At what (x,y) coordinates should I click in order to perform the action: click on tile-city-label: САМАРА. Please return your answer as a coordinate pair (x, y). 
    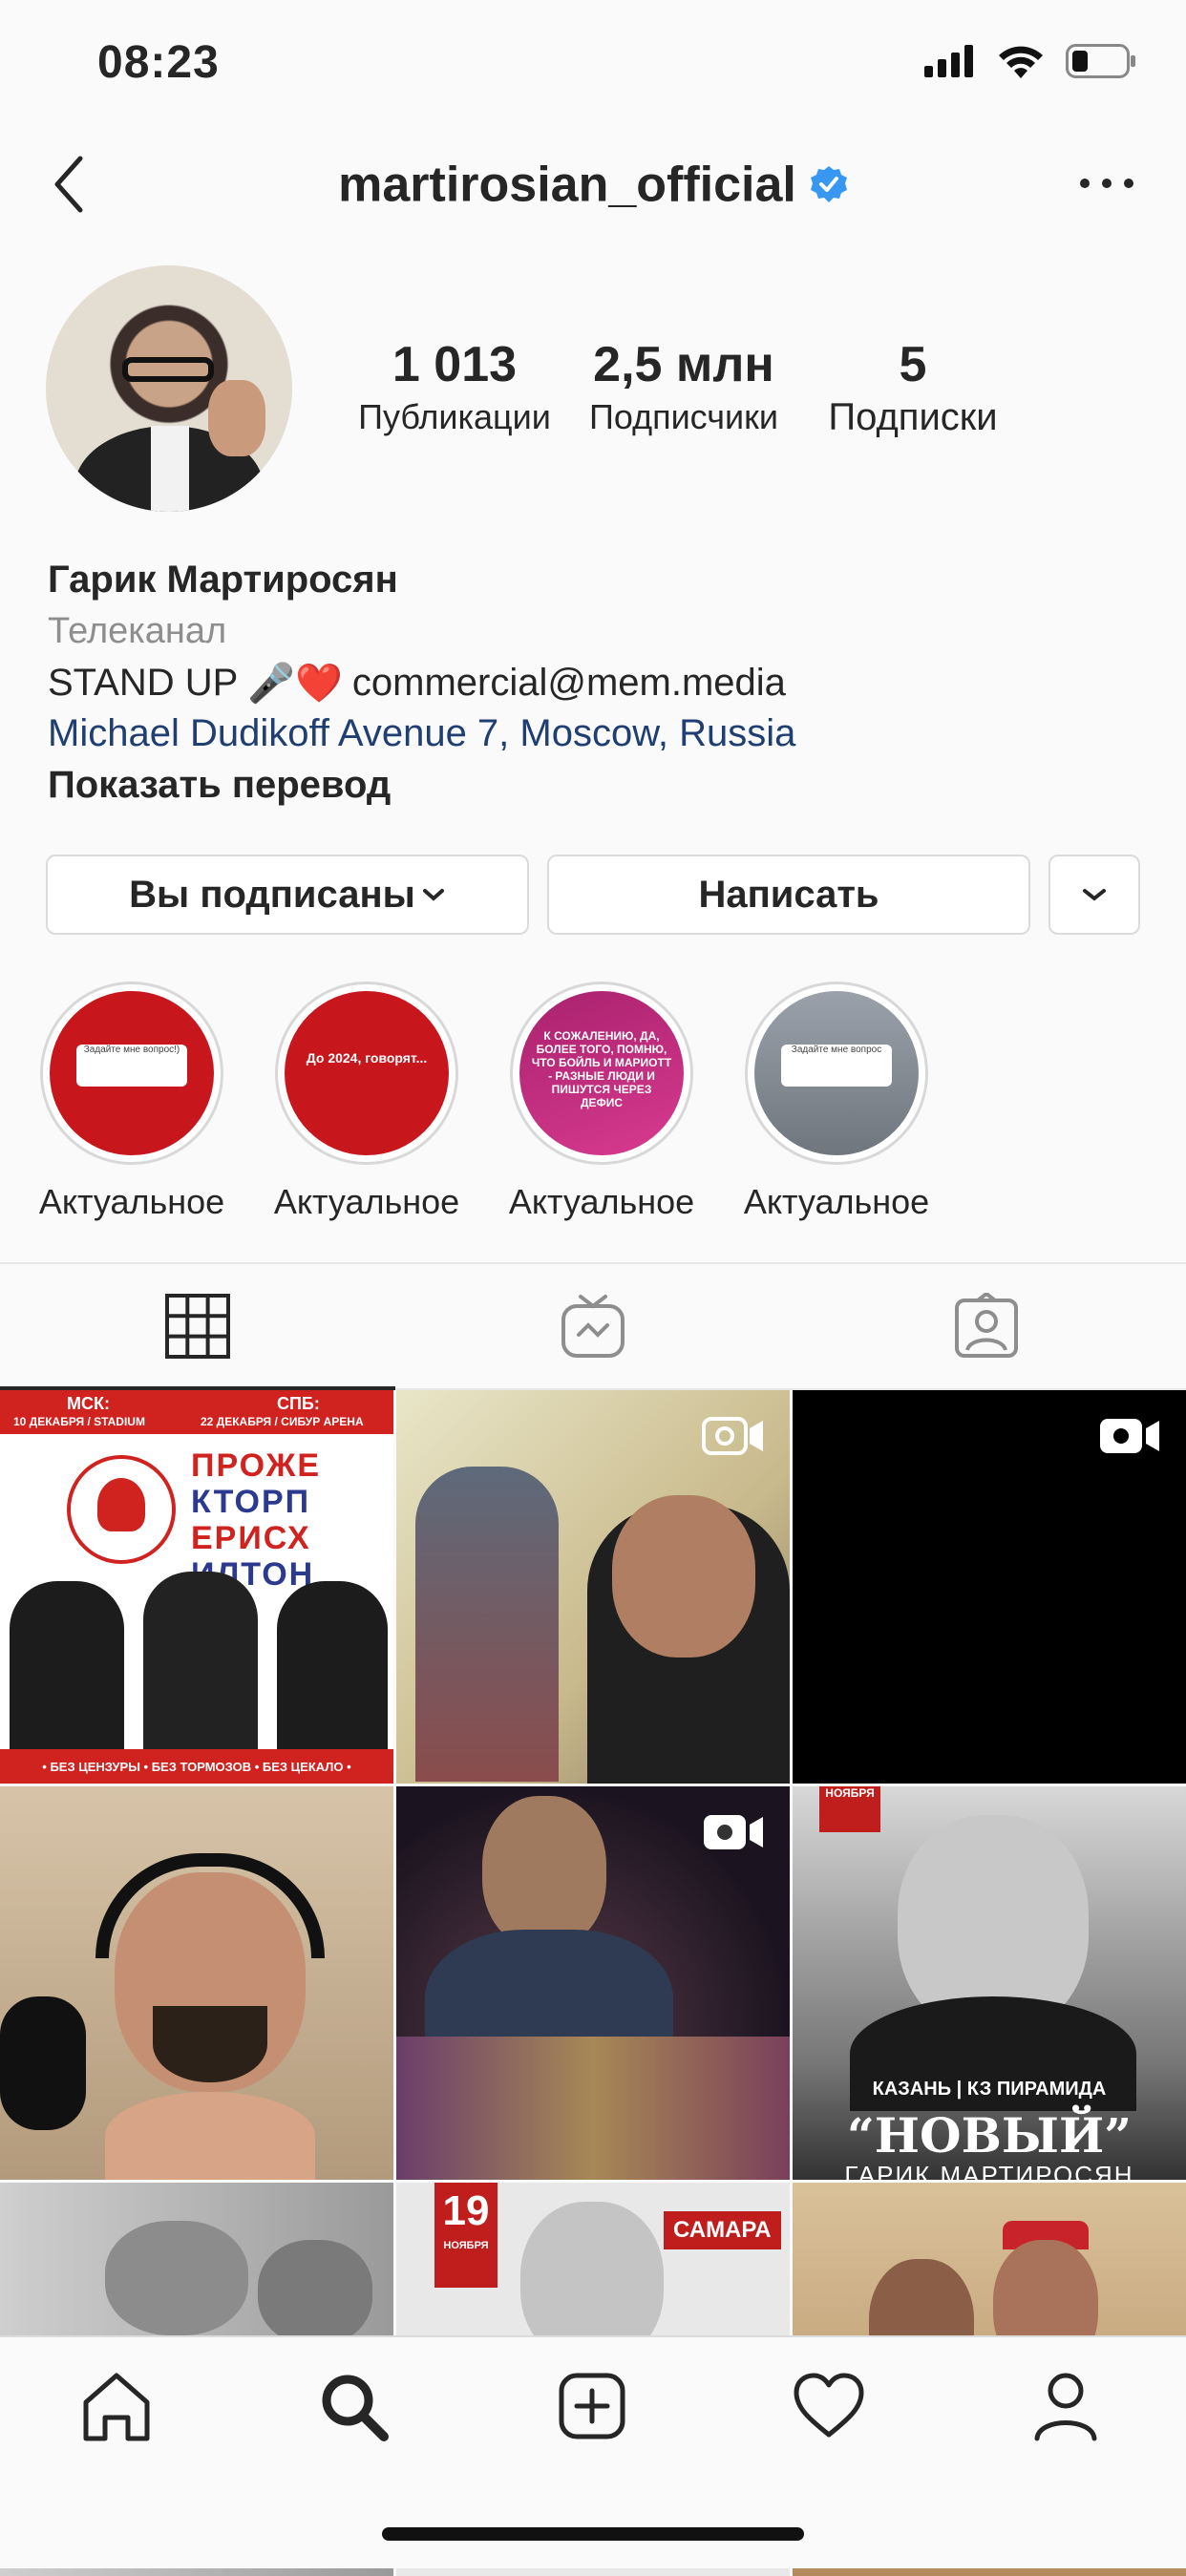
    Looking at the image, I should click on (722, 2230).